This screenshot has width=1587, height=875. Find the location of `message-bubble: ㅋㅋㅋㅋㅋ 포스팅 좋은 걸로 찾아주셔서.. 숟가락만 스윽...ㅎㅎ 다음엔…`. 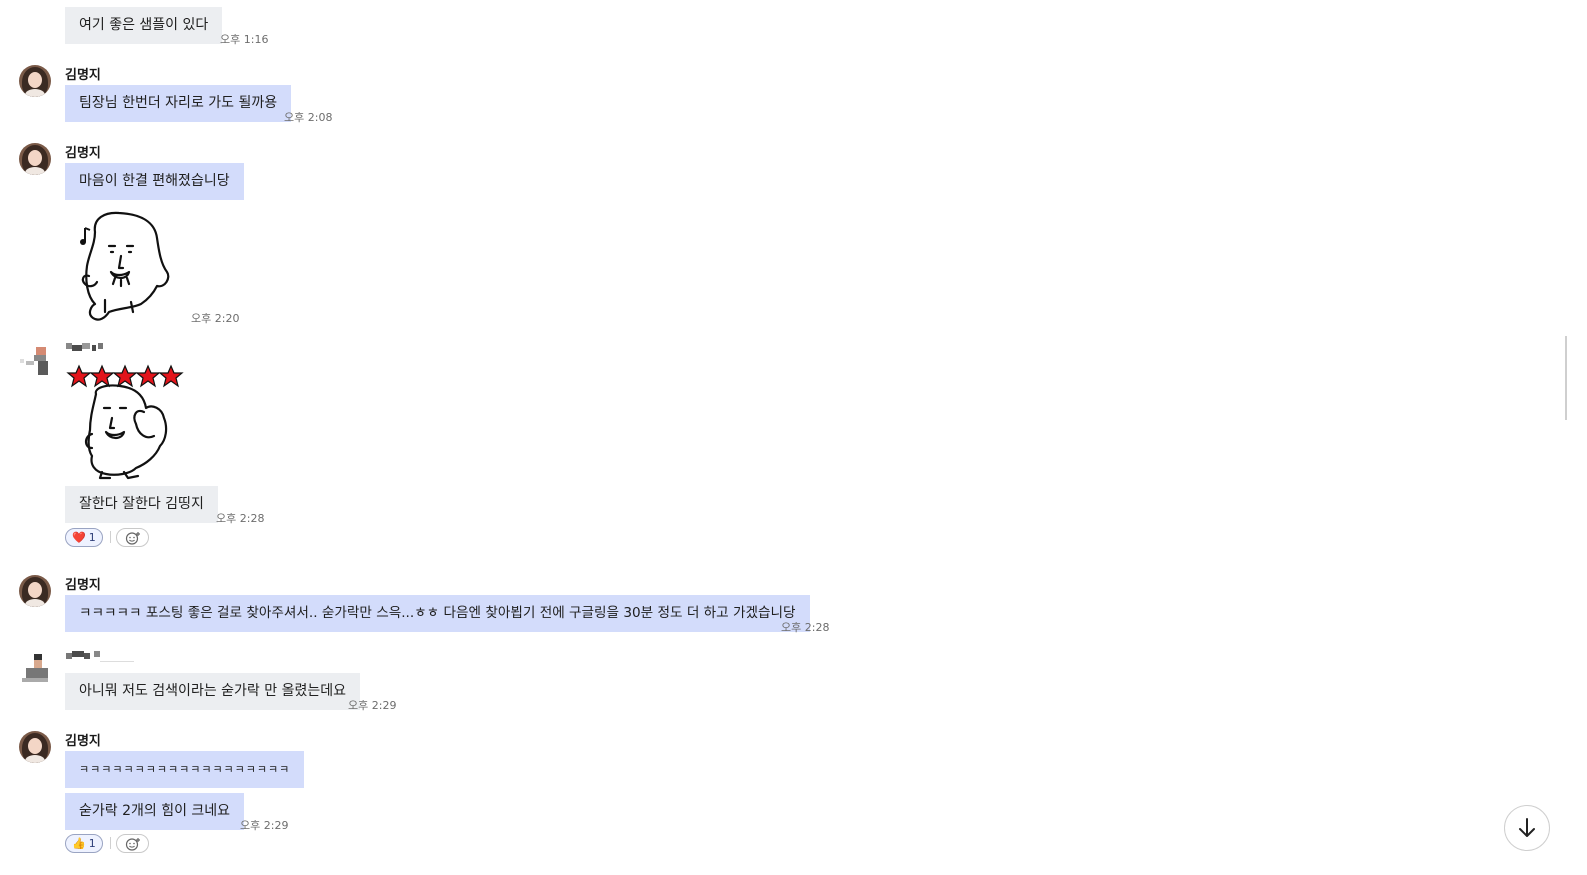

message-bubble: ㅋㅋㅋㅋㅋ 포스팅 좋은 걸로 찾아주셔서.. 숟가락만 스윽...ㅎㅎ 다음엔… is located at coordinates (437, 613).